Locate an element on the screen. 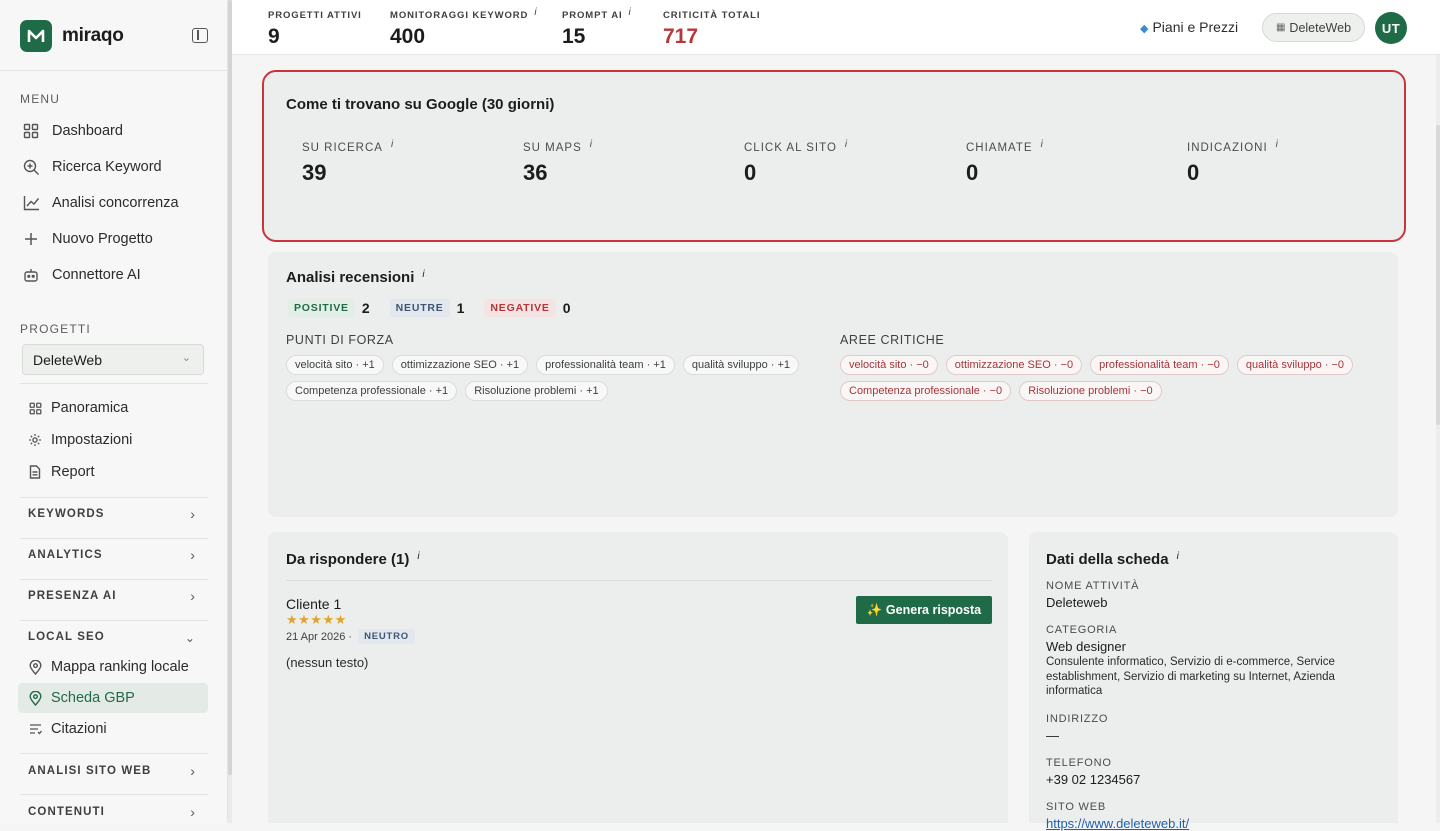  list-icon is located at coordinates (35, 729).